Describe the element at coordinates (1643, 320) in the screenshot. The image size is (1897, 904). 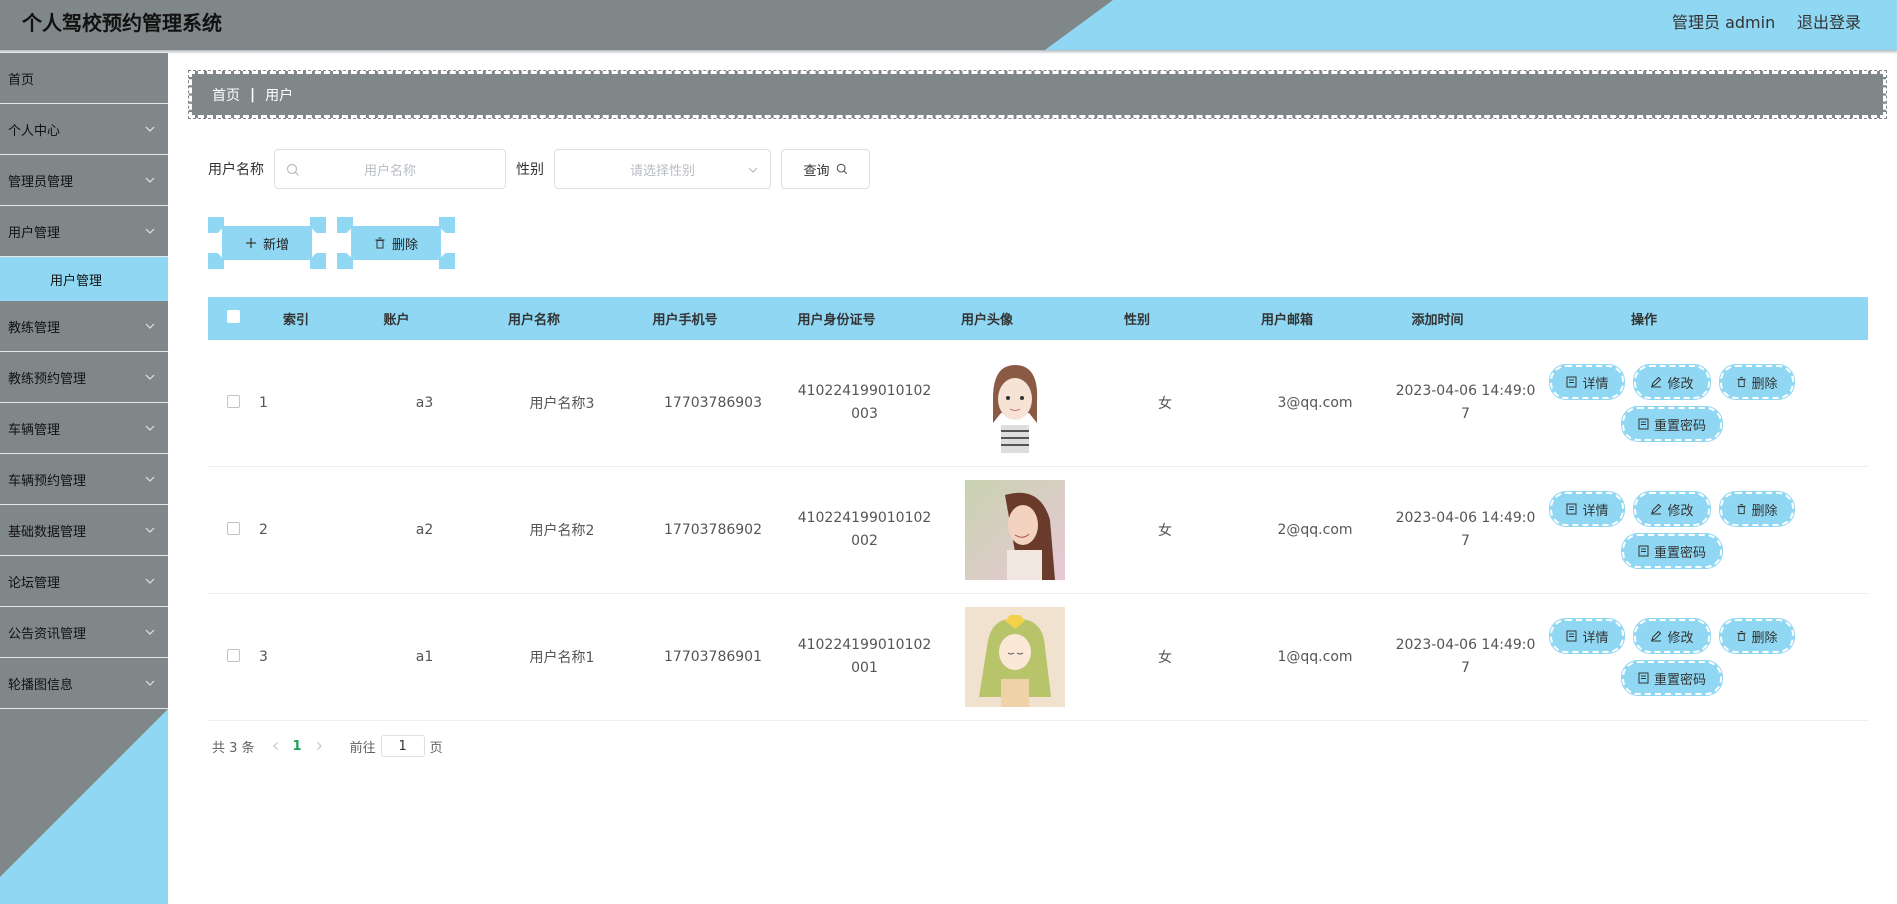
I see `column-header: 操作` at that location.